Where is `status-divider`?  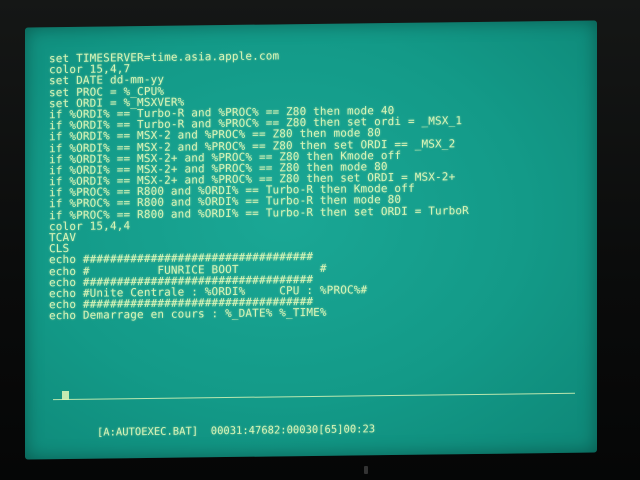 status-divider is located at coordinates (314, 396).